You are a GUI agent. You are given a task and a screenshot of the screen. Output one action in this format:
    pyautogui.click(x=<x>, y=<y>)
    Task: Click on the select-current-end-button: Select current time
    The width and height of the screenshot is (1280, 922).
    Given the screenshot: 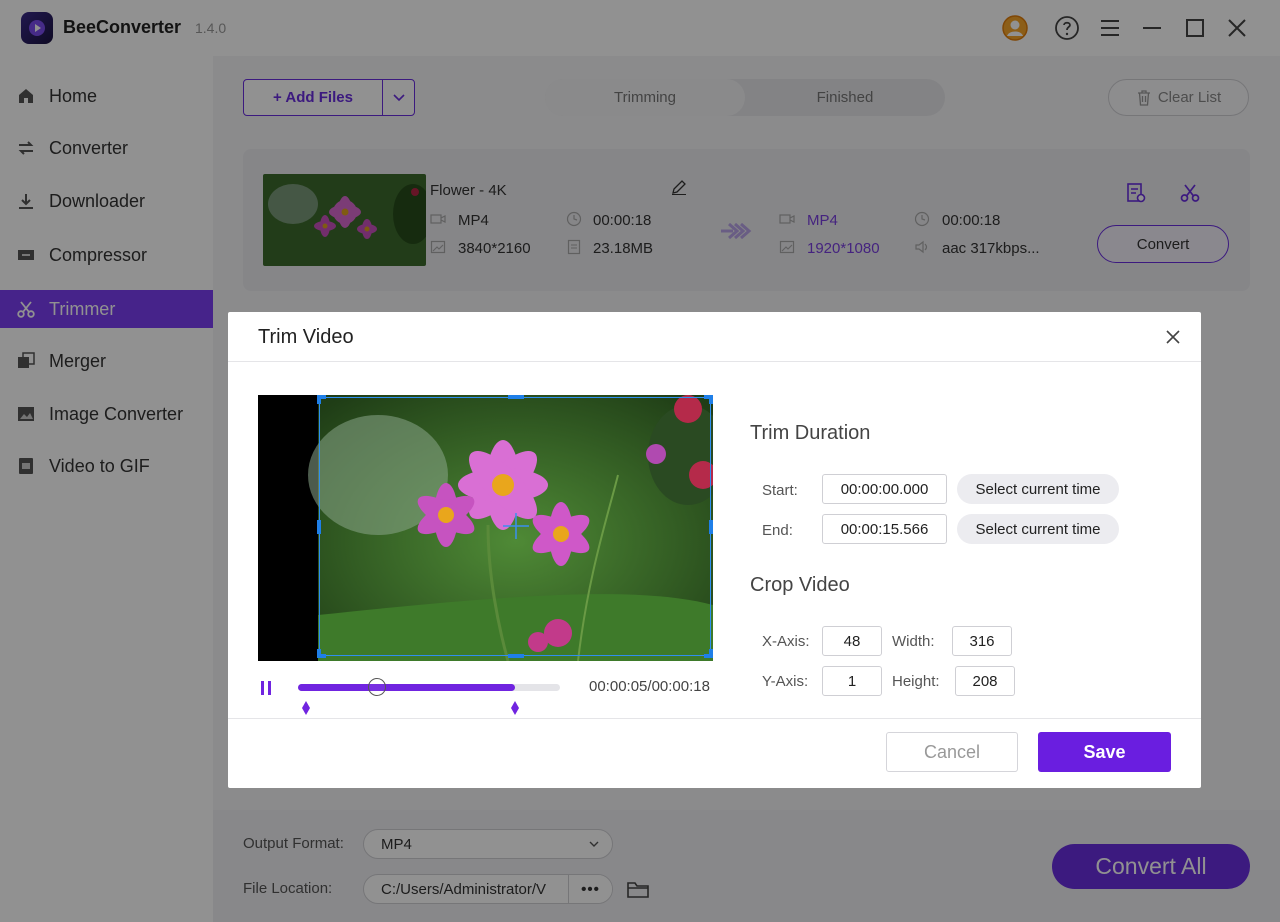 What is the action you would take?
    pyautogui.click(x=1038, y=529)
    